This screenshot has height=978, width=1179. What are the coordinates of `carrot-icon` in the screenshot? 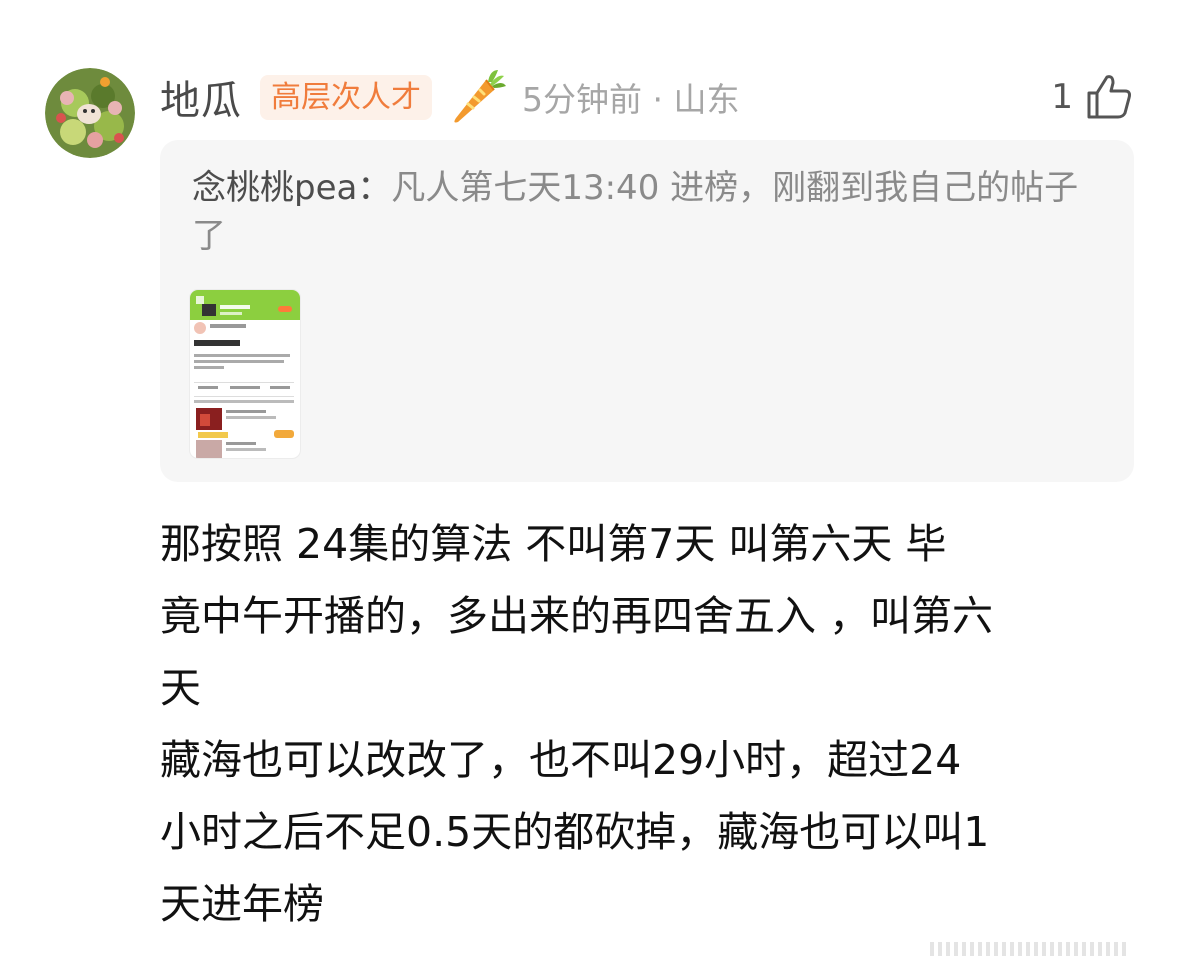 It's located at (480, 96).